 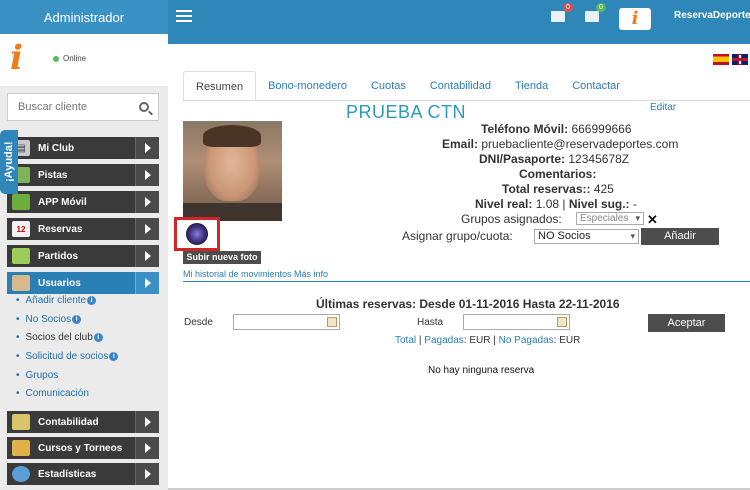 What do you see at coordinates (9, 162) in the screenshot?
I see `help-tab: ¡Ayuda!` at bounding box center [9, 162].